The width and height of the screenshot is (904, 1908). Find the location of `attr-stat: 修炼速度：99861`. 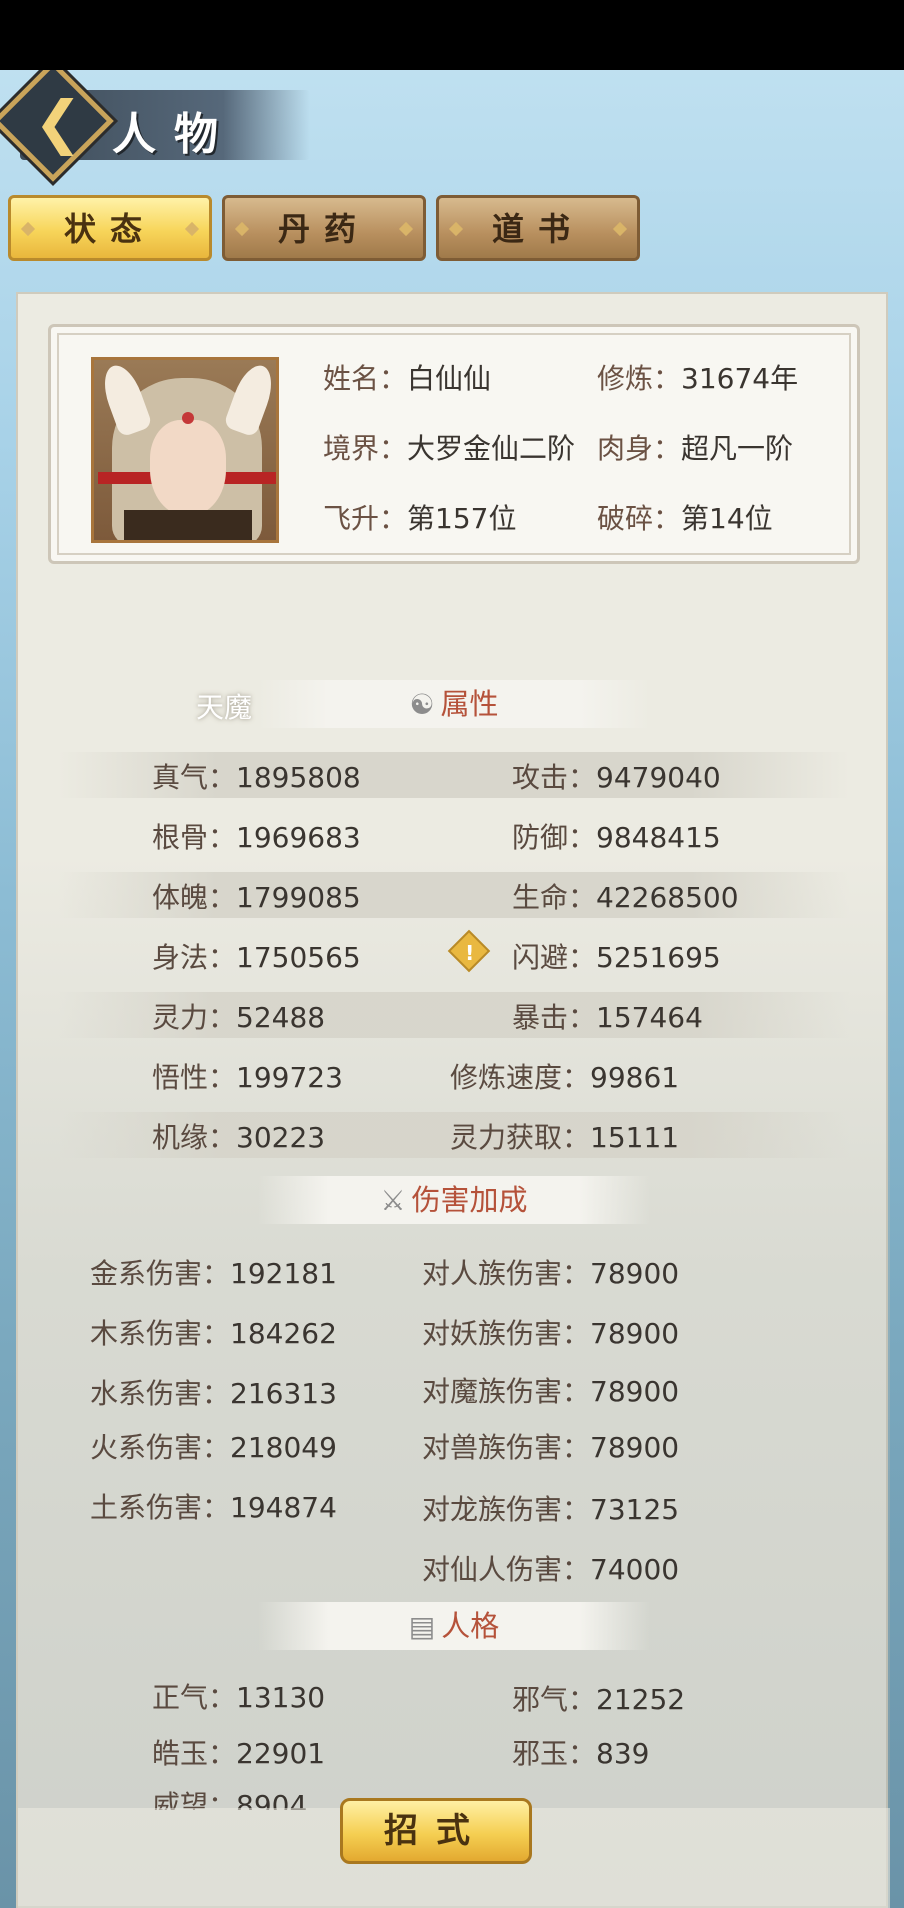

attr-stat: 修炼速度：99861 is located at coordinates (565, 1077).